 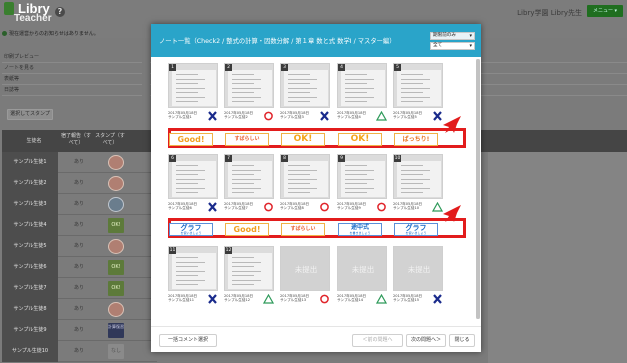 I want to click on filter-select: 期限前のみ ▾, so click(x=452, y=36).